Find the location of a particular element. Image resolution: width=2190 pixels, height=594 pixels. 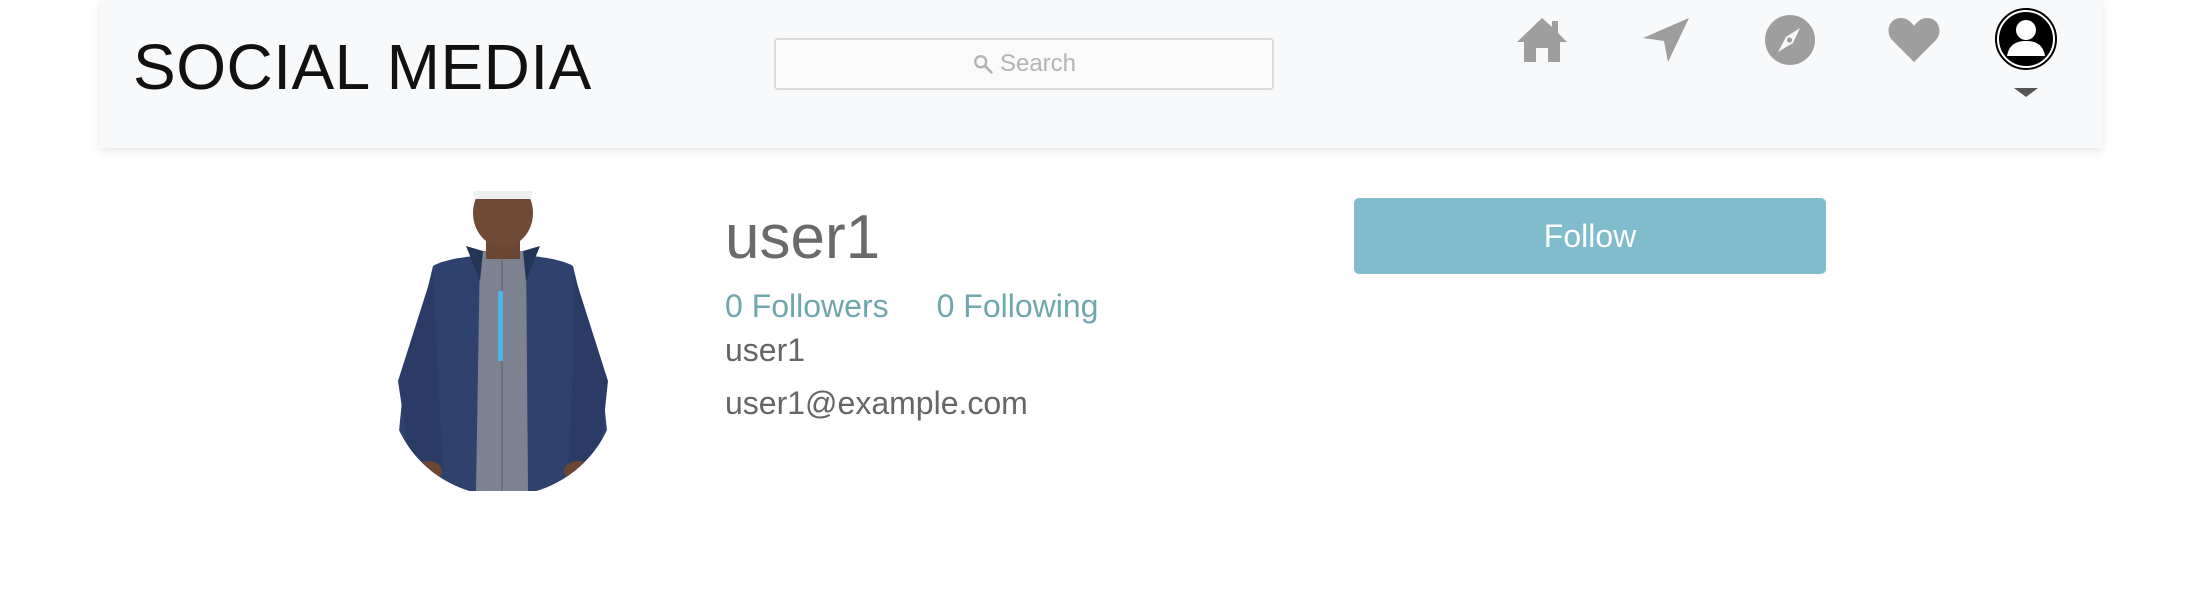

heart-icon is located at coordinates (1914, 40).